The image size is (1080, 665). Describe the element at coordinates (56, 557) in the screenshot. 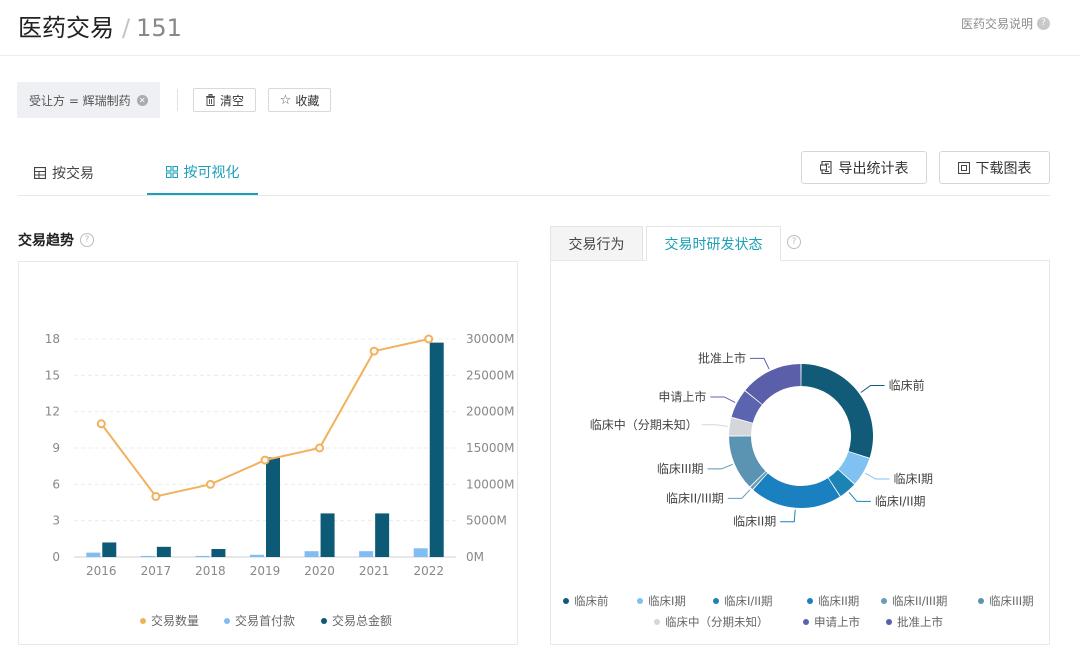

I see `y-left-tick-label: 0` at that location.